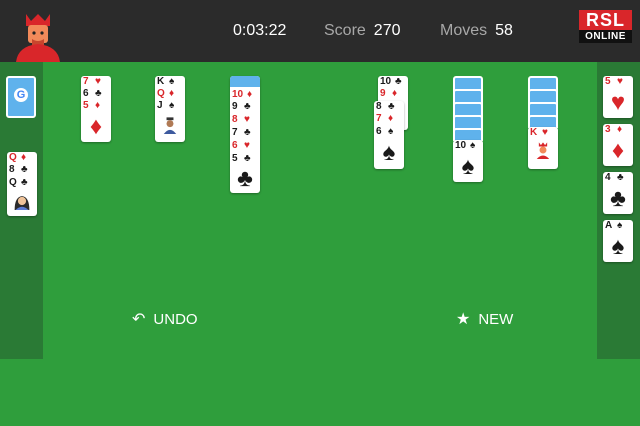 The width and height of the screenshot is (640, 426). I want to click on king-avatar-icon, so click(38, 37).